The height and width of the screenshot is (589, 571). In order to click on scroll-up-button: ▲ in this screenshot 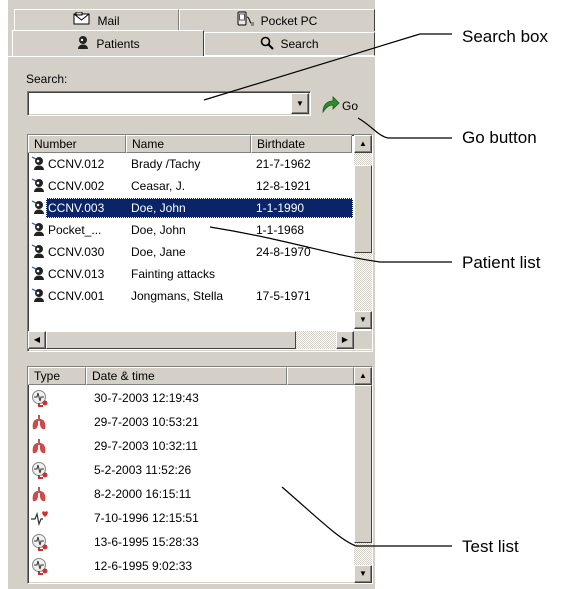, I will do `click(363, 144)`.